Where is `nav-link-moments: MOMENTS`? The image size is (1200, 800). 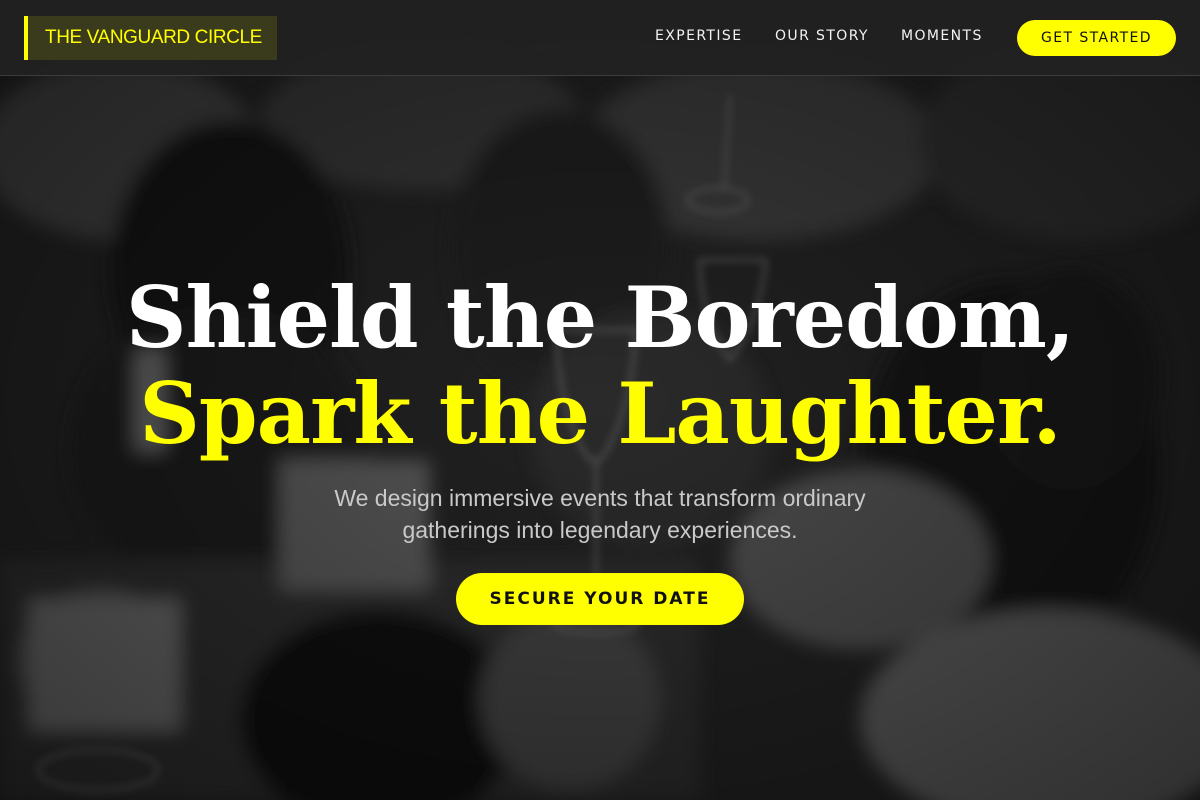 nav-link-moments: MOMENTS is located at coordinates (942, 36).